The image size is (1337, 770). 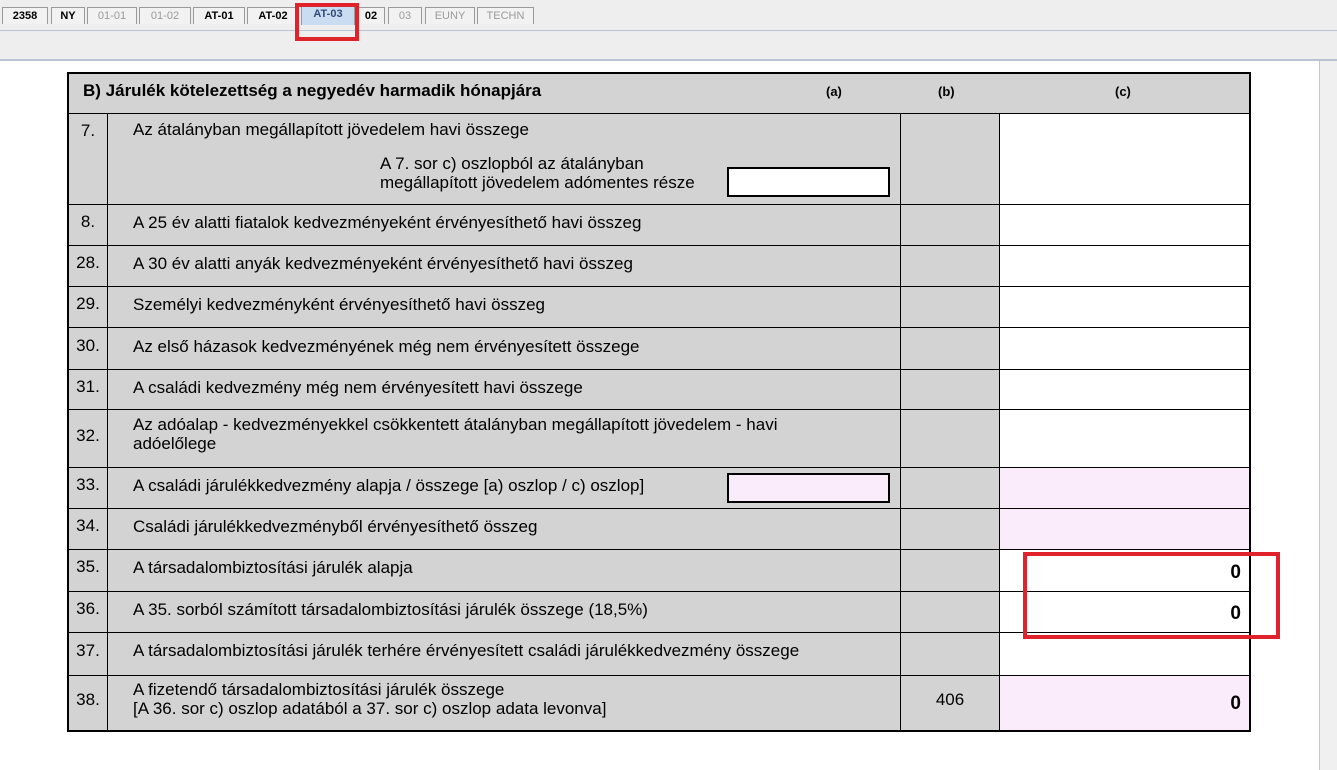 What do you see at coordinates (808, 488) in the screenshot?
I see `family-discount-base-input` at bounding box center [808, 488].